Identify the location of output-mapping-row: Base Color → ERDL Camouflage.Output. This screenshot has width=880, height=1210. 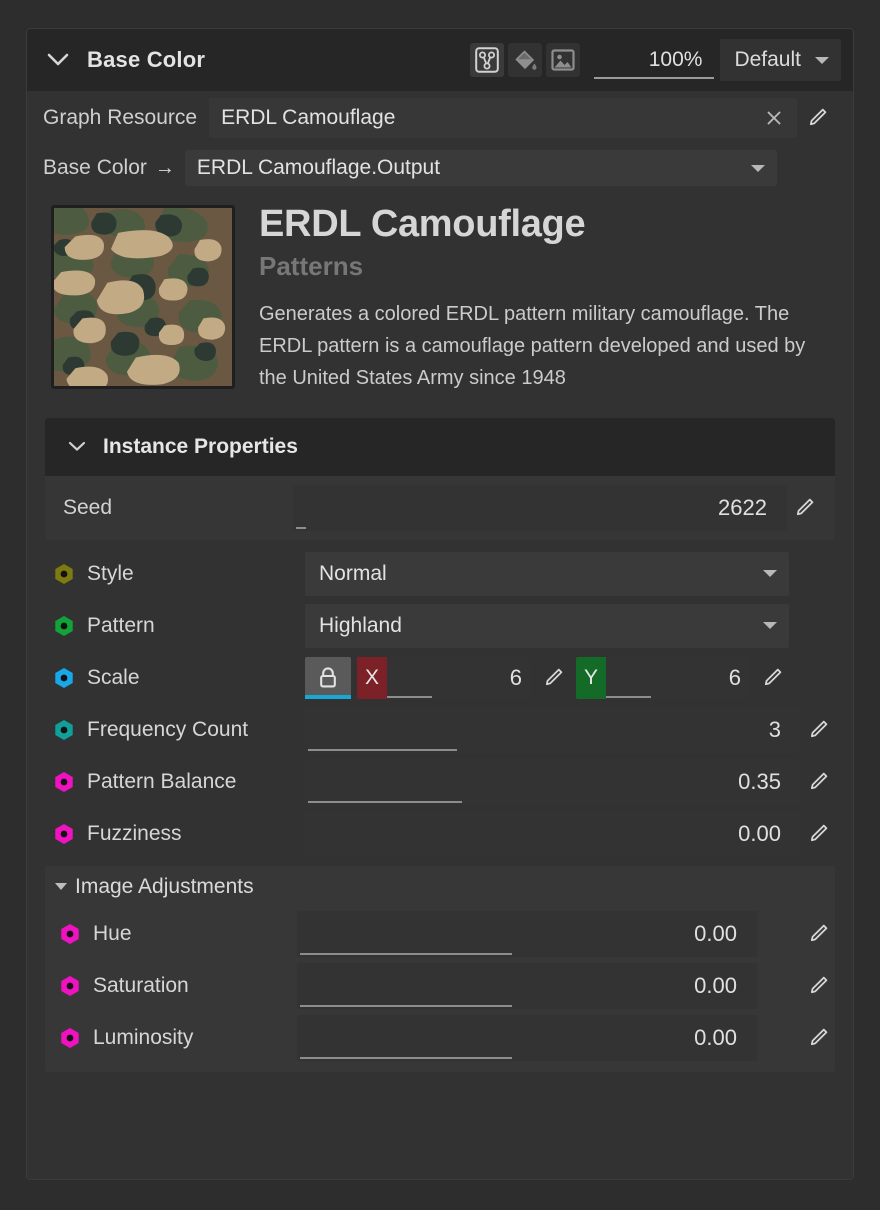
(440, 168).